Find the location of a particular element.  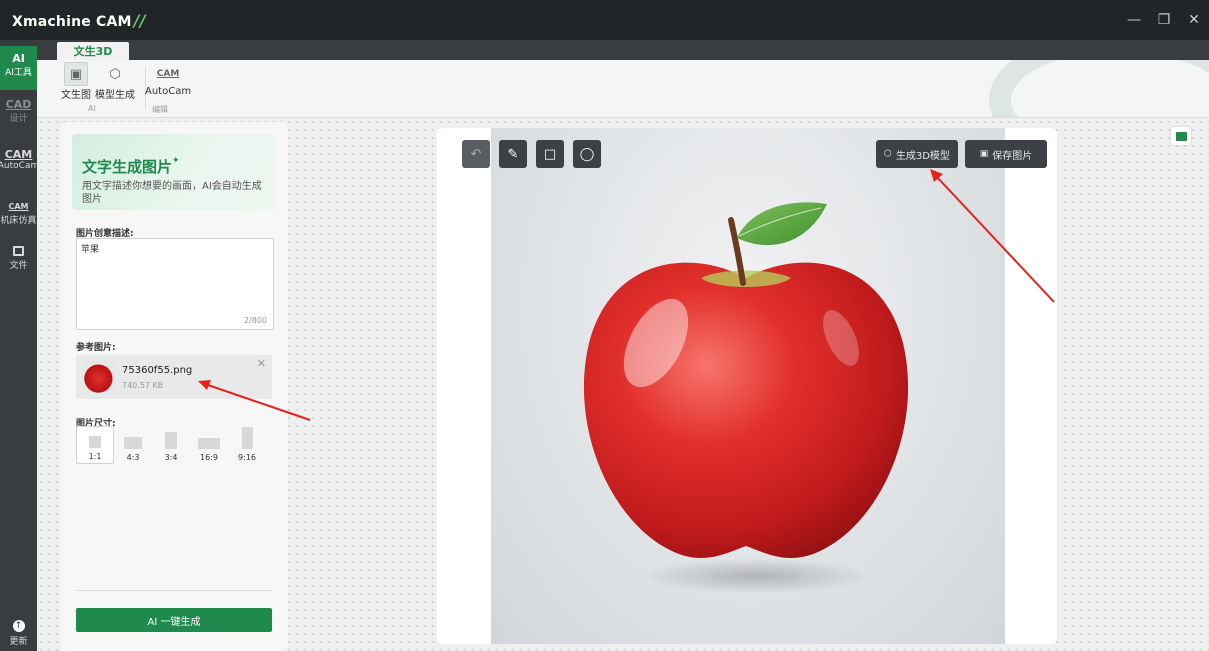

rail-item-label: AI工具 is located at coordinates (18, 73).